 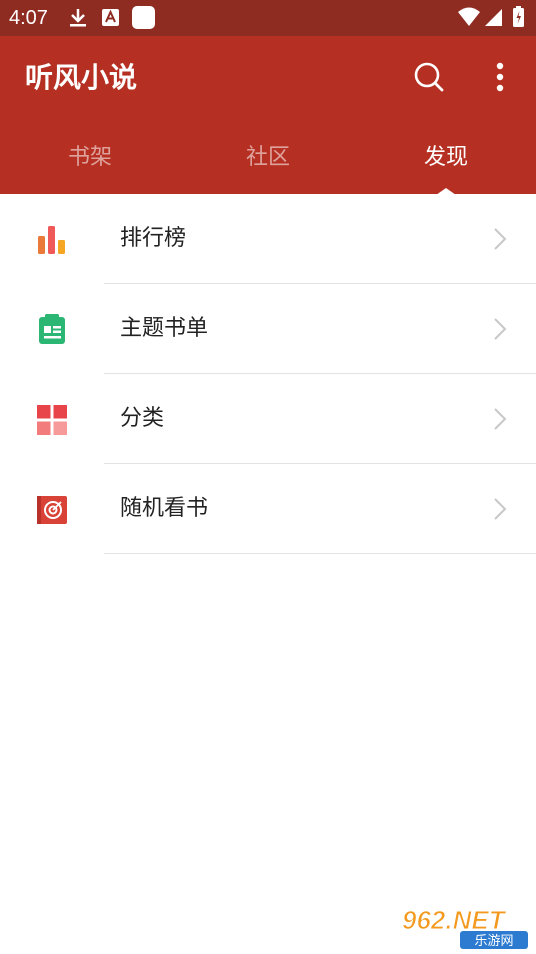 What do you see at coordinates (143, 17) in the screenshot?
I see `app-notification-icon` at bounding box center [143, 17].